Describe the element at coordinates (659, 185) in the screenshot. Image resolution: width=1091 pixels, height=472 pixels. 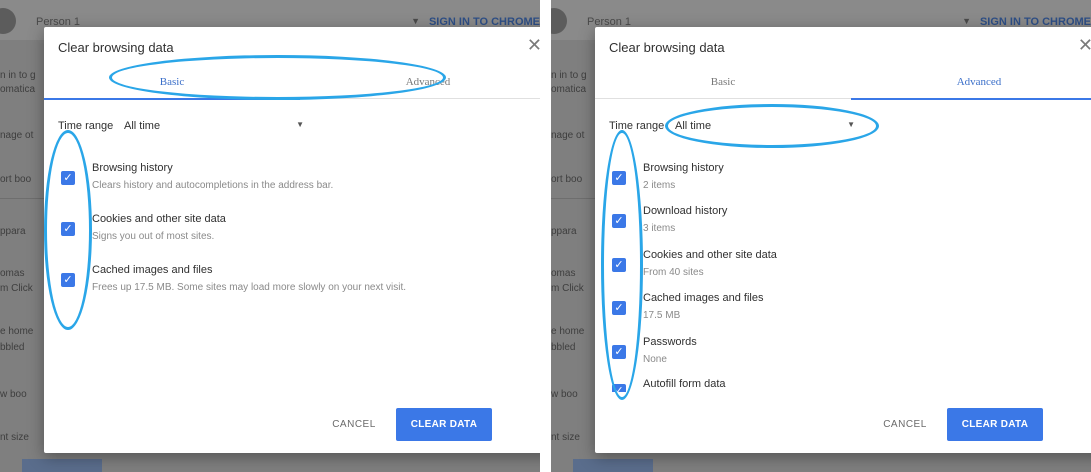
I see `option-description: 2 items` at that location.